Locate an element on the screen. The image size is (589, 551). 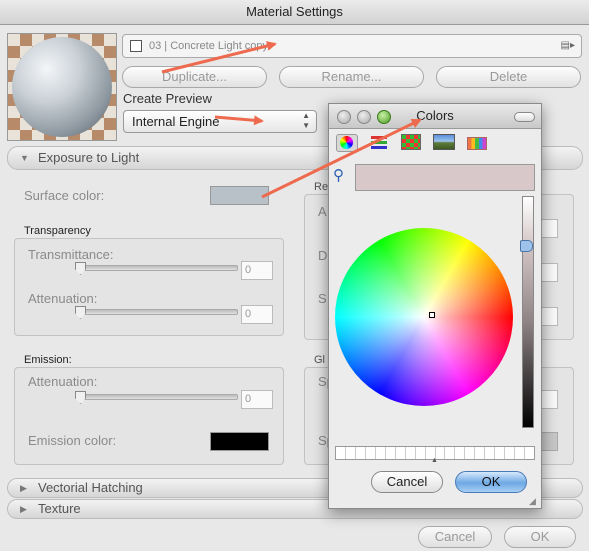
annotation-arrows is located at coordinates (291, 120).